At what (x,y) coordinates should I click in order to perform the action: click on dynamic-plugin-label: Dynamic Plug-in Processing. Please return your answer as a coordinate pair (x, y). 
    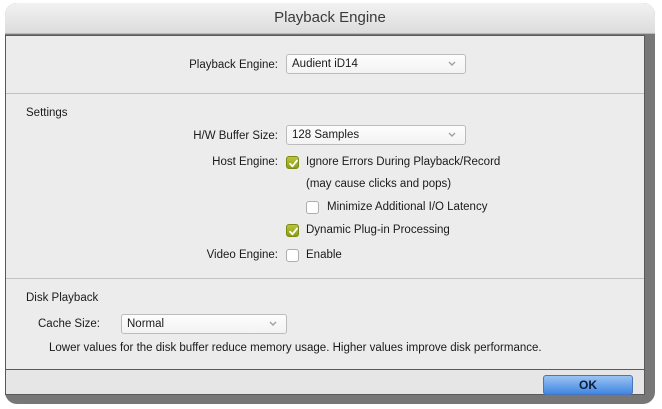
    Looking at the image, I should click on (378, 230).